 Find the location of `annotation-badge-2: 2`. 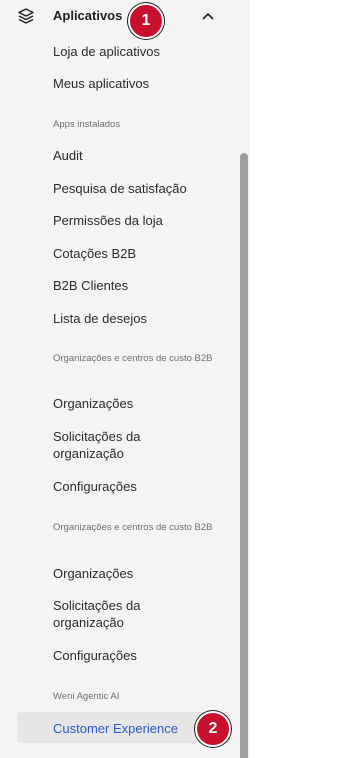

annotation-badge-2: 2 is located at coordinates (213, 729).